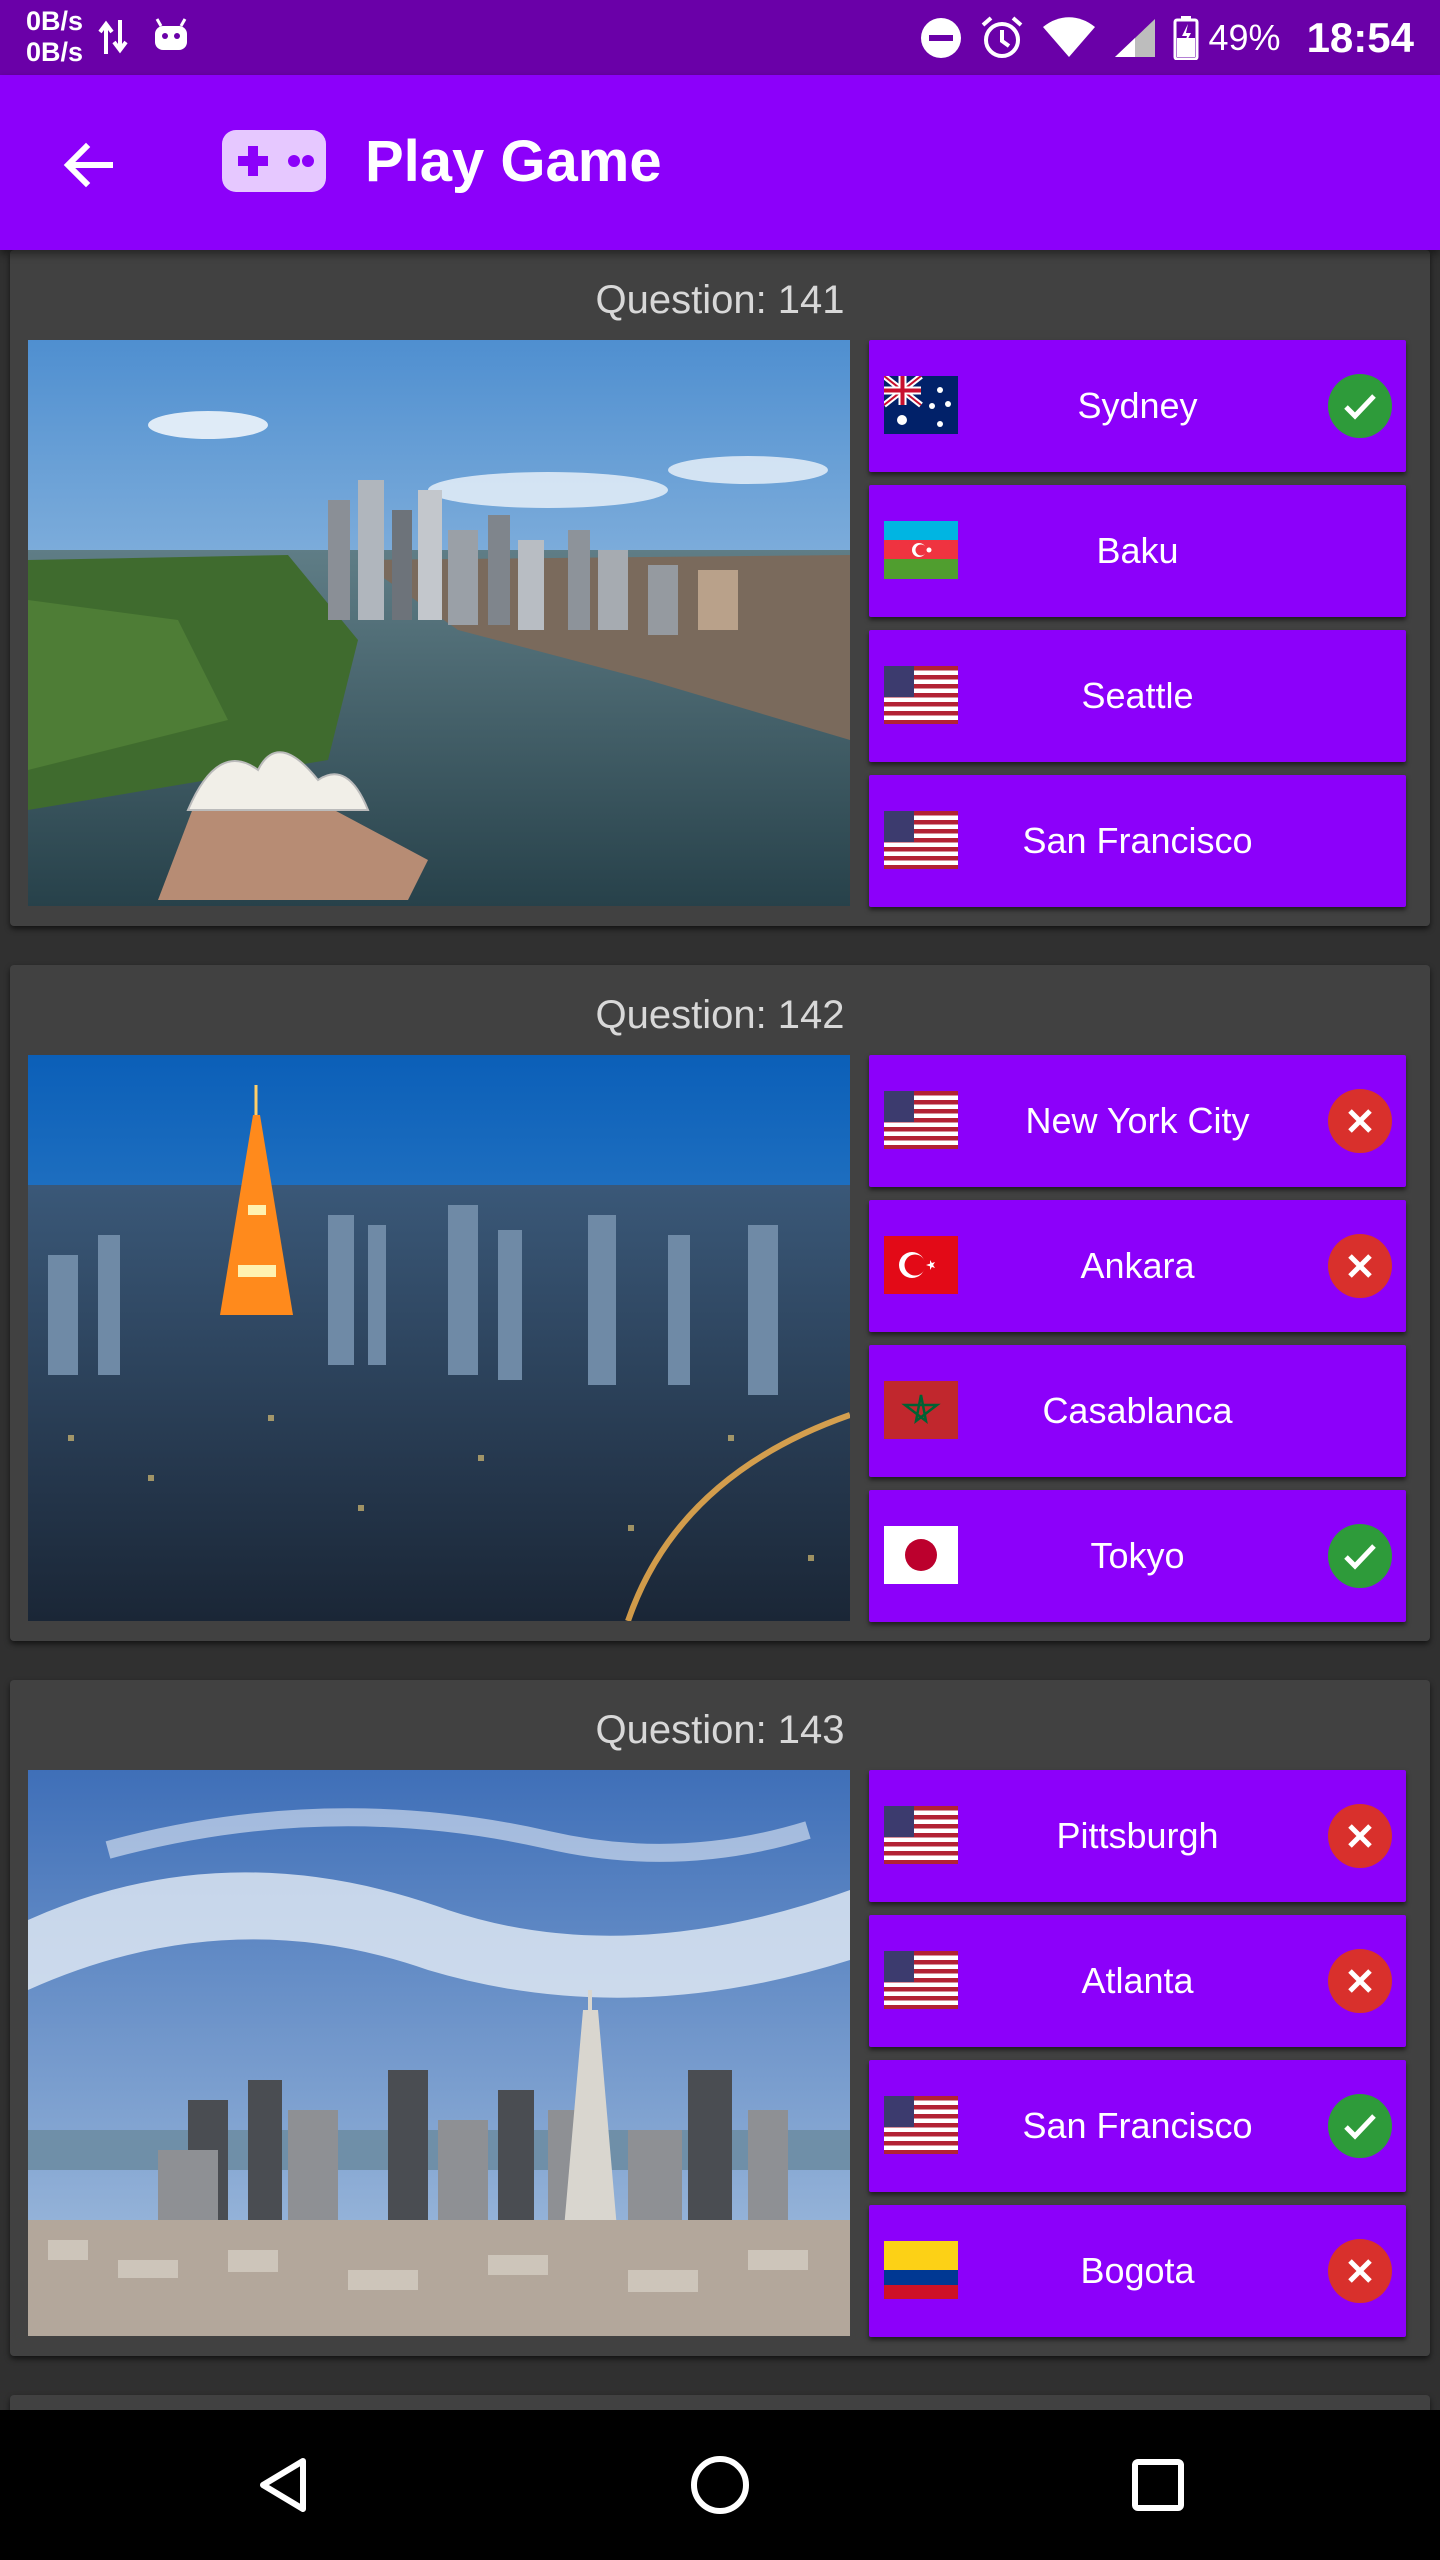 The width and height of the screenshot is (1440, 2560). I want to click on answer-label: Tokyo, so click(1137, 1555).